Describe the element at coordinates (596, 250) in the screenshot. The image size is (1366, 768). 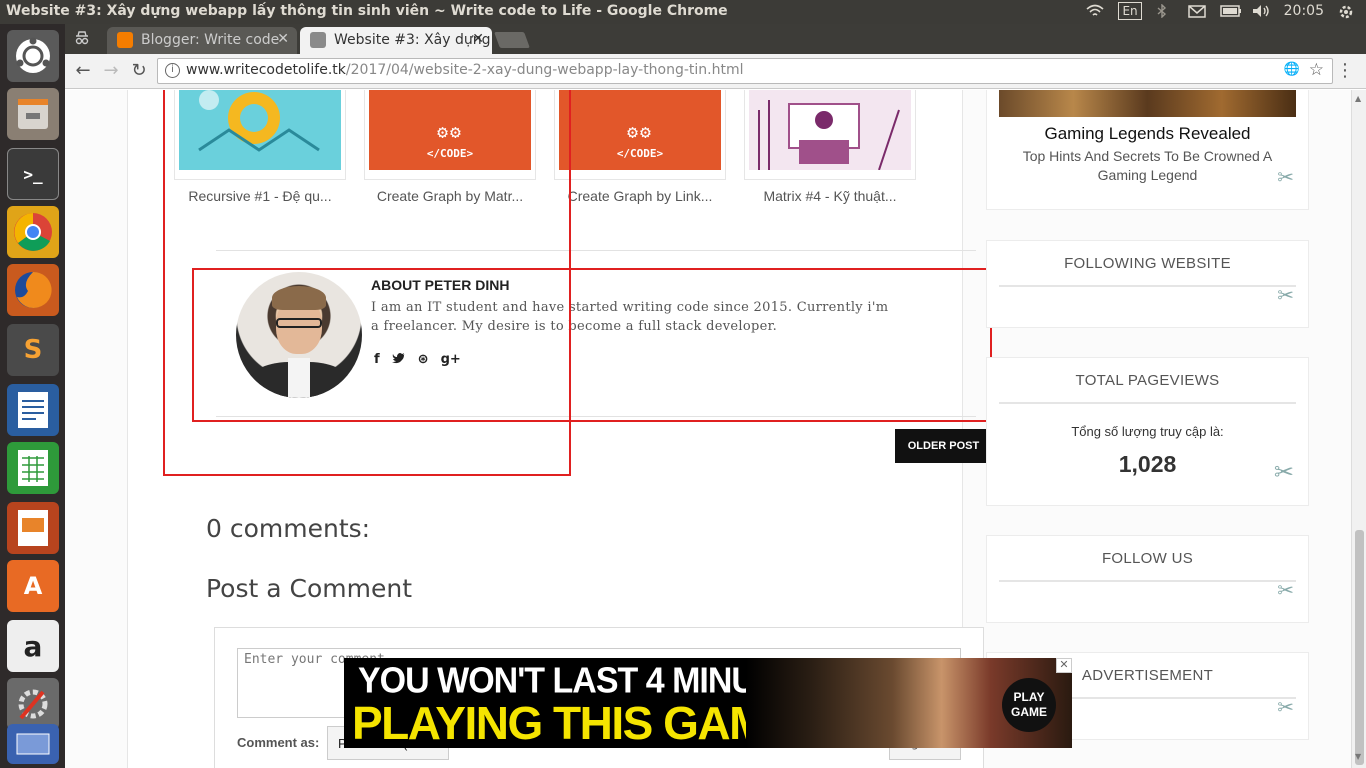
I see `divider` at that location.